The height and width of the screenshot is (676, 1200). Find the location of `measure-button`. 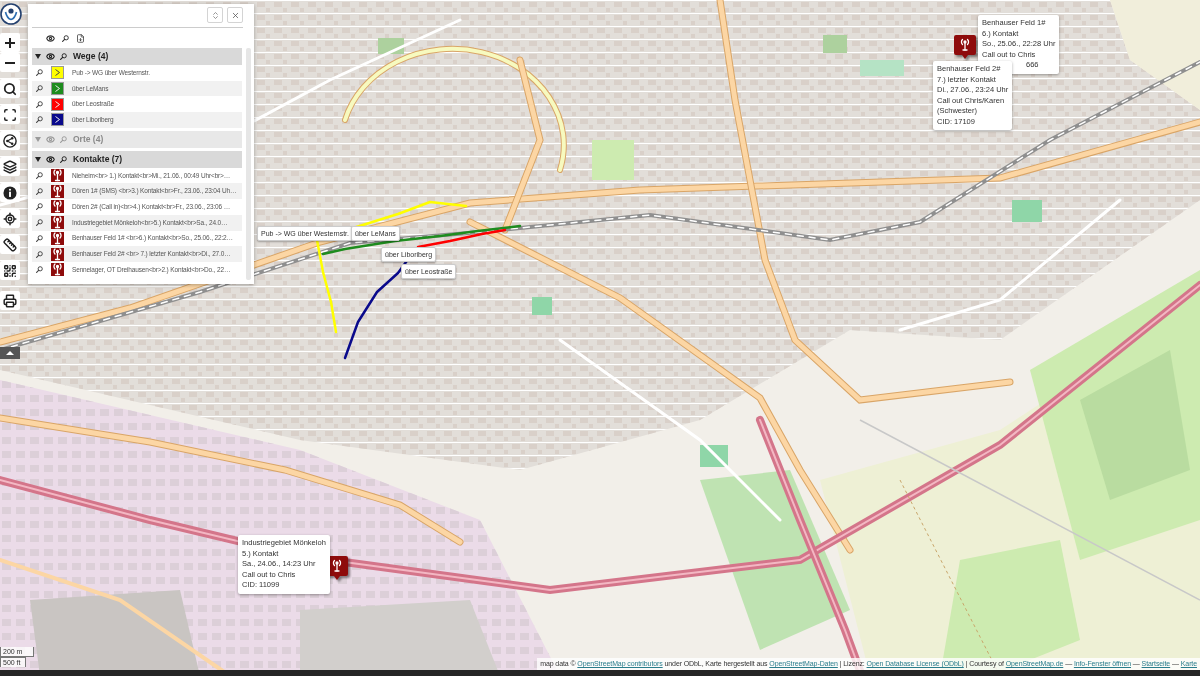

measure-button is located at coordinates (10, 244).